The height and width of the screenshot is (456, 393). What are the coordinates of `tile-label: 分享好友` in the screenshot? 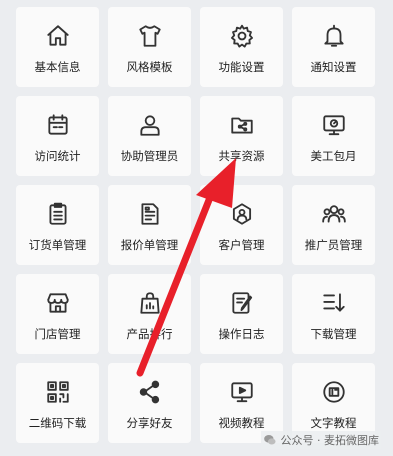 It's located at (149, 423).